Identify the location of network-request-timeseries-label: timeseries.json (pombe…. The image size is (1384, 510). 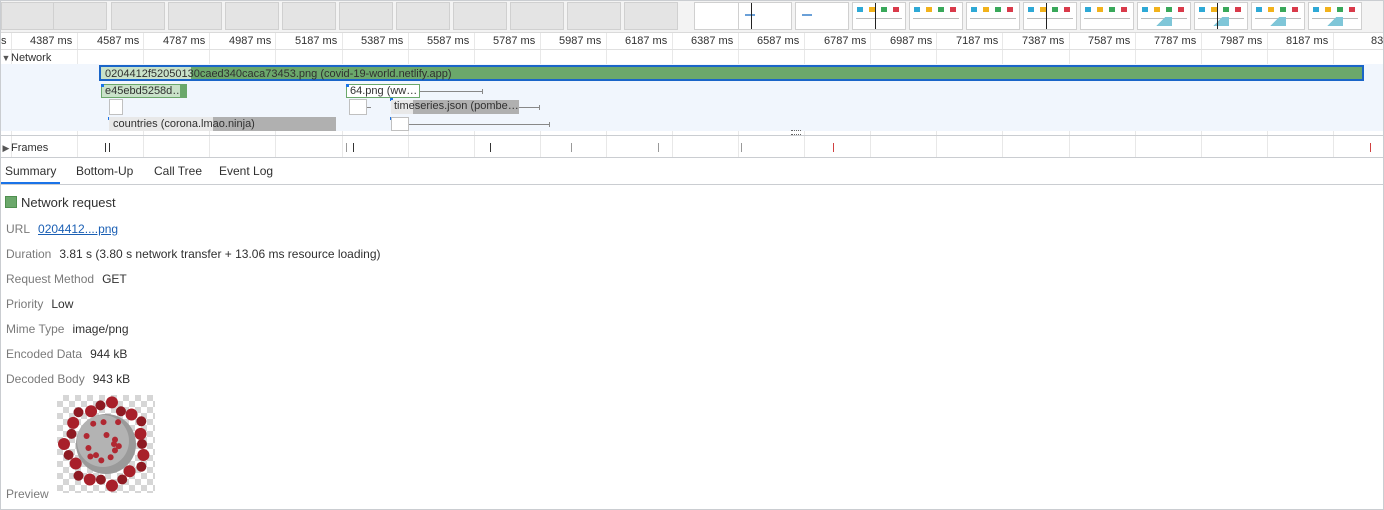
(456, 106).